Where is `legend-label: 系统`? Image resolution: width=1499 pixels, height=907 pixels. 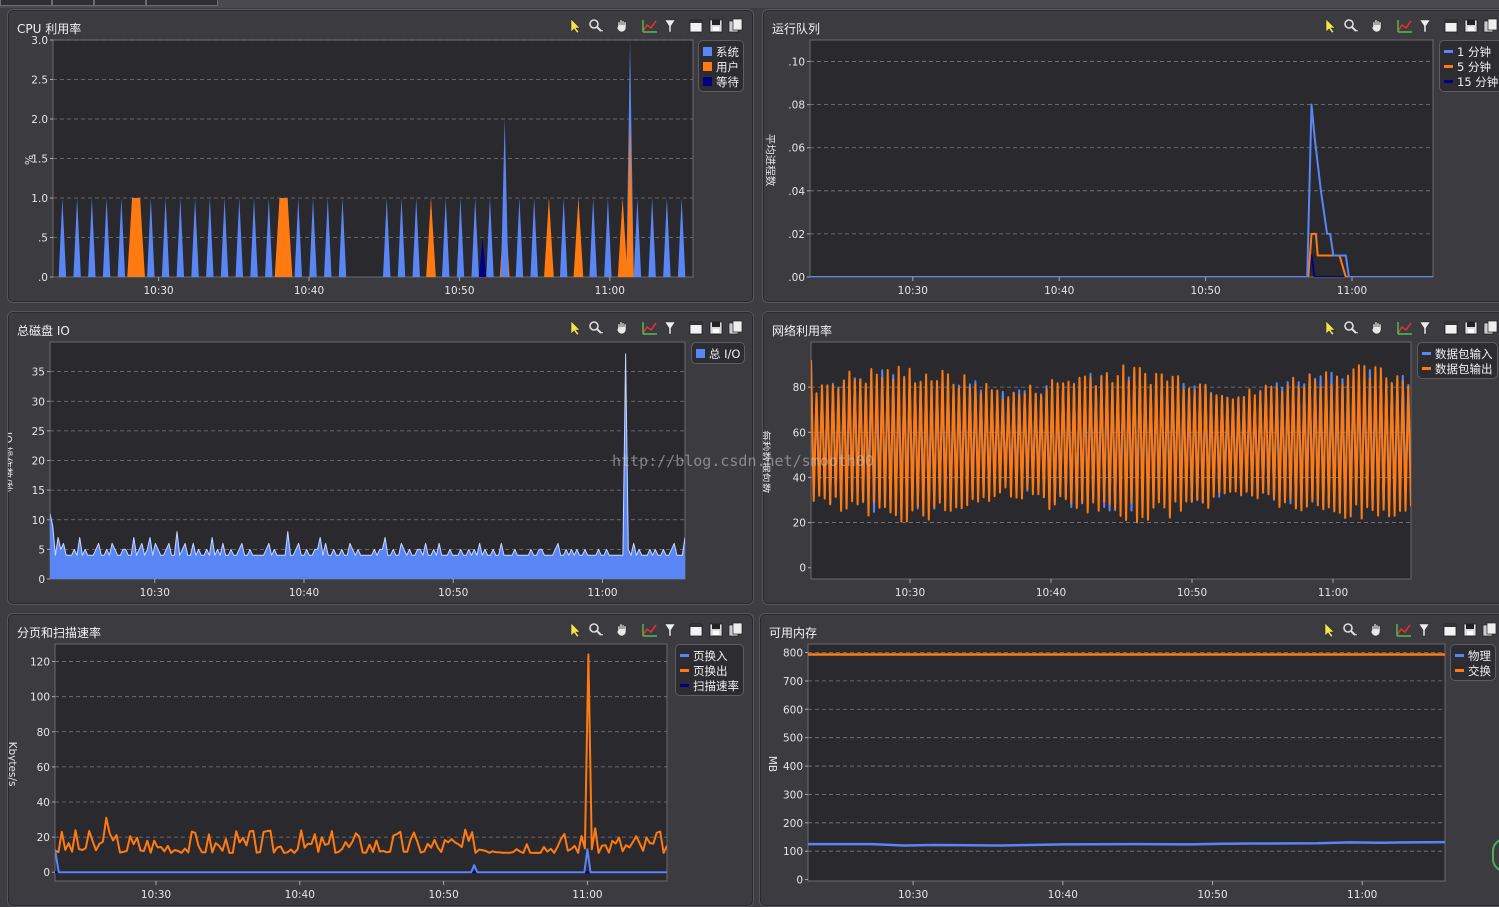
legend-label: 系统 is located at coordinates (727, 51).